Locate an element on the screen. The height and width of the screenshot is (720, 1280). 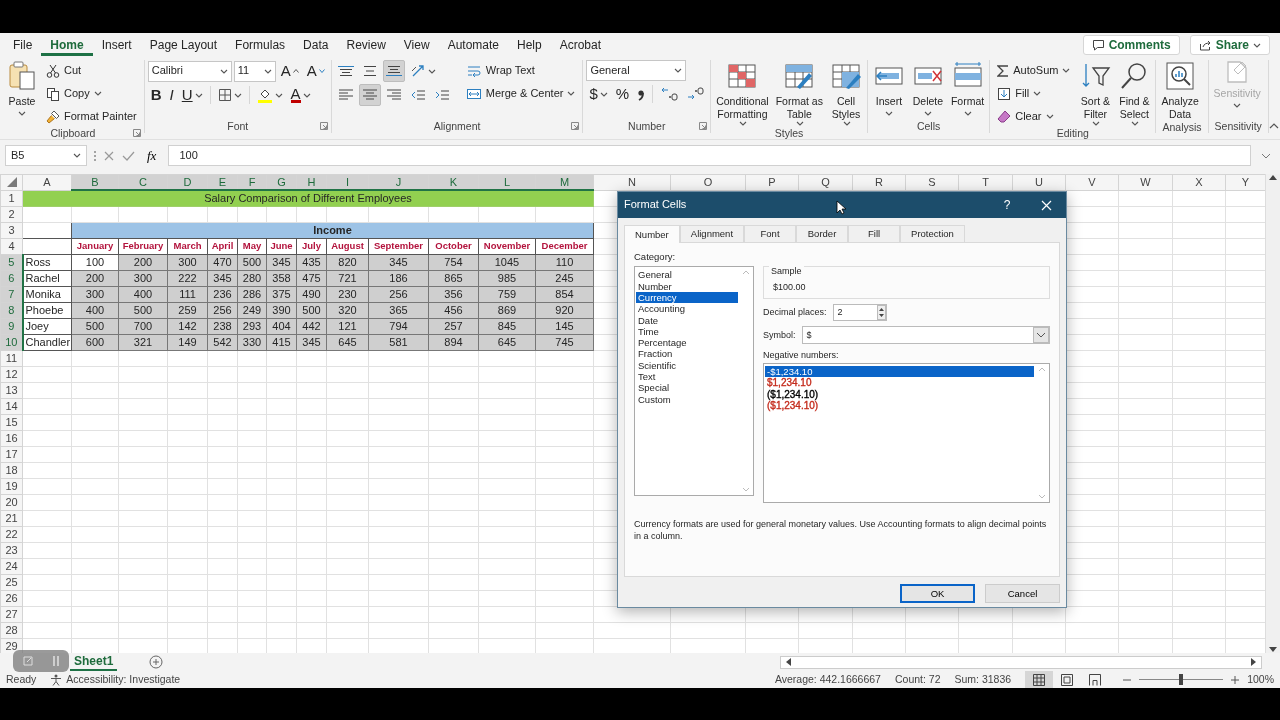
symbol-field: $ is located at coordinates (925, 335).